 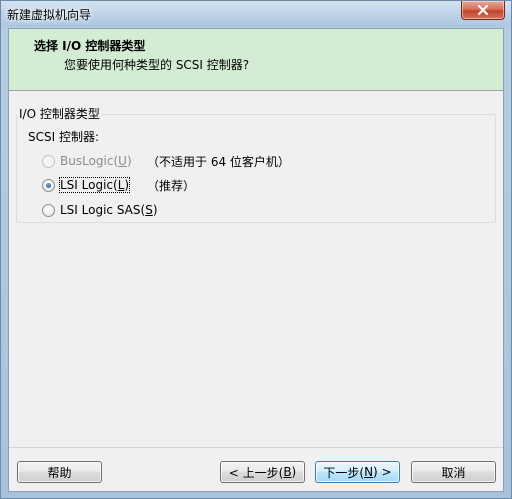 What do you see at coordinates (171, 186) in the screenshot?
I see `lsi-logic-note: （推荐）` at bounding box center [171, 186].